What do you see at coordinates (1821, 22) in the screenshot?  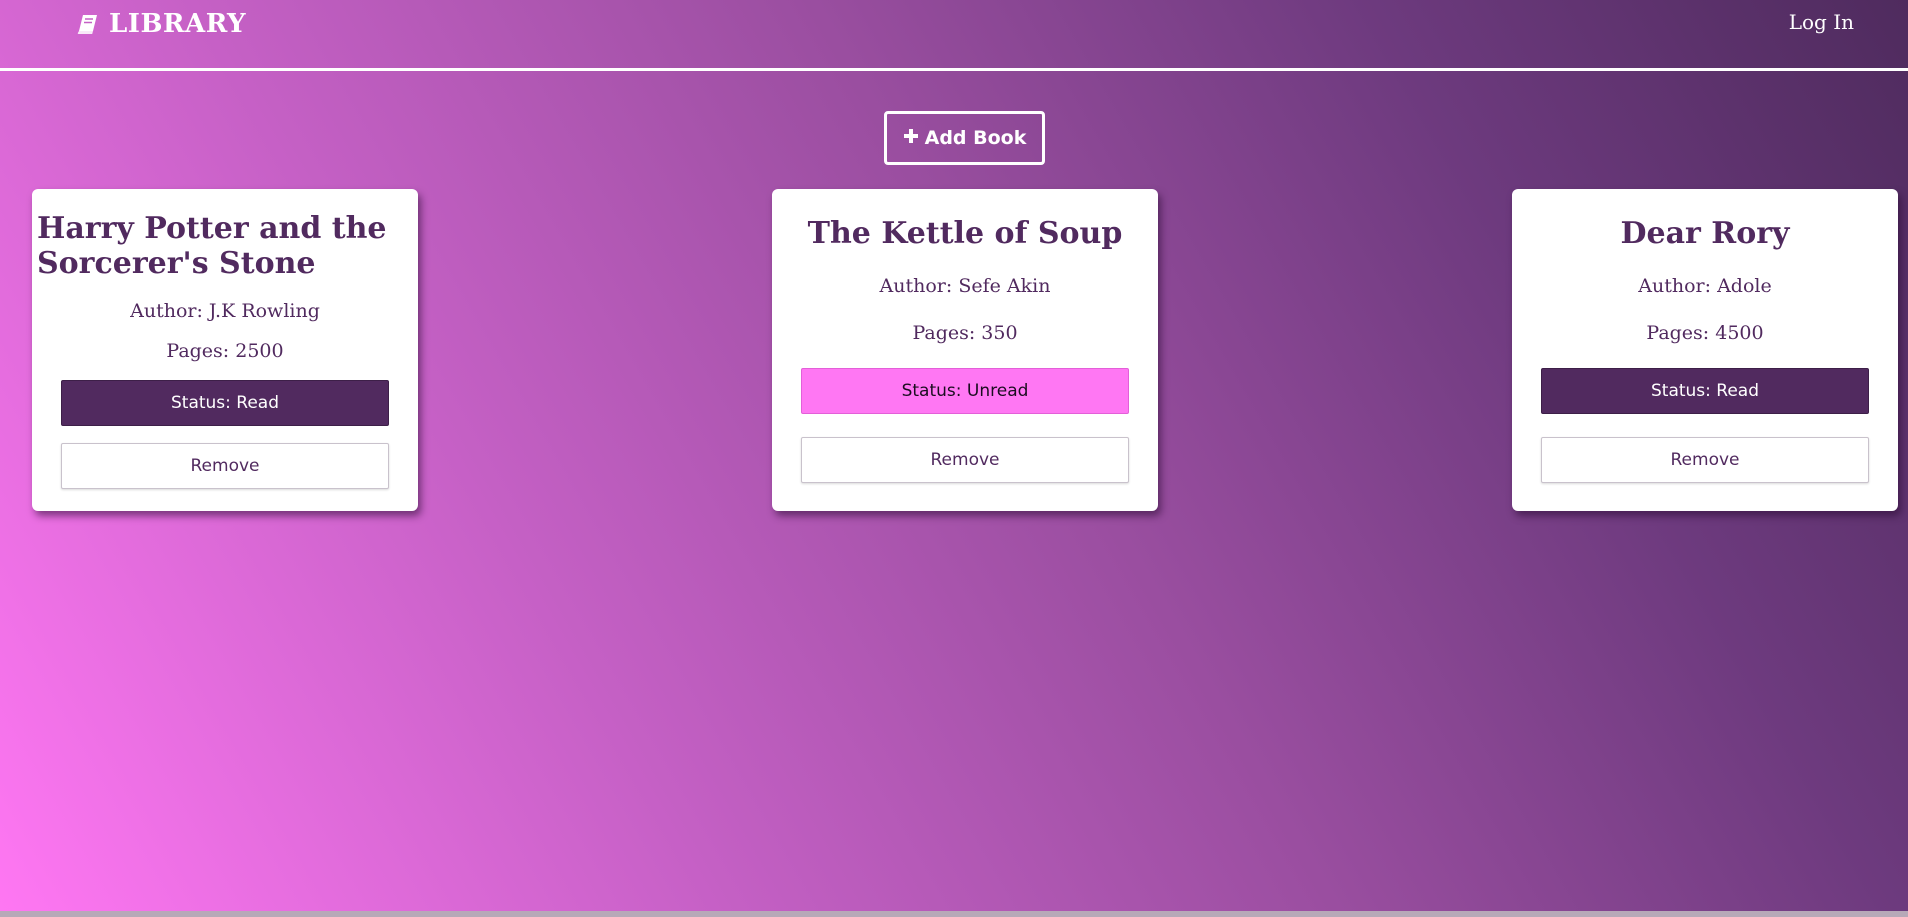 I see `login-link: Log In` at bounding box center [1821, 22].